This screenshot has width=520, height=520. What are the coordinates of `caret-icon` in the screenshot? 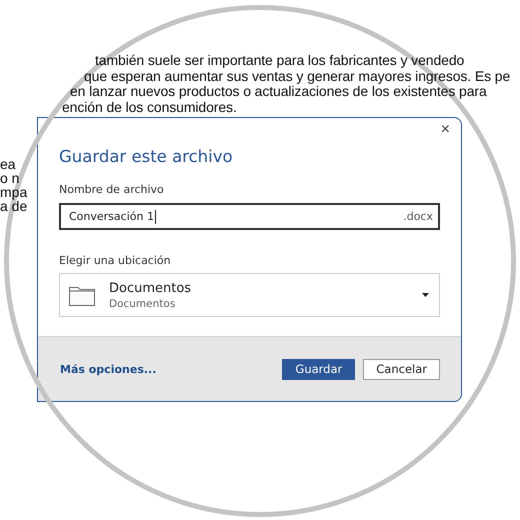 It's located at (425, 295).